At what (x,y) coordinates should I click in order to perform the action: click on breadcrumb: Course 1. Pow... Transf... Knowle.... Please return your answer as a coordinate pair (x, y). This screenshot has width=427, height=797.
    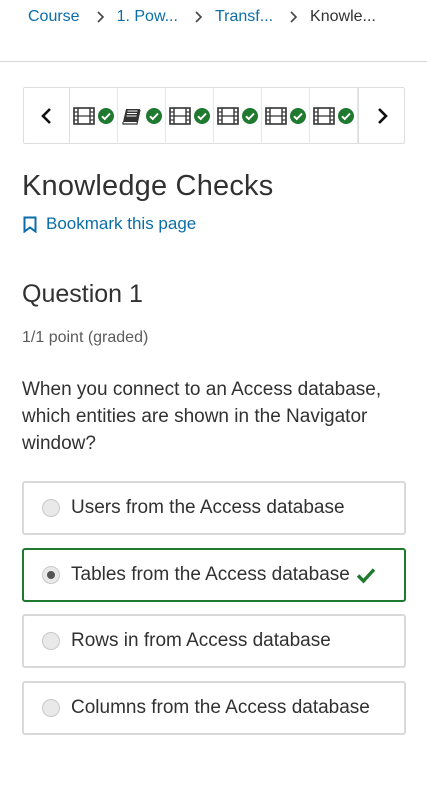
    Looking at the image, I should click on (222, 17).